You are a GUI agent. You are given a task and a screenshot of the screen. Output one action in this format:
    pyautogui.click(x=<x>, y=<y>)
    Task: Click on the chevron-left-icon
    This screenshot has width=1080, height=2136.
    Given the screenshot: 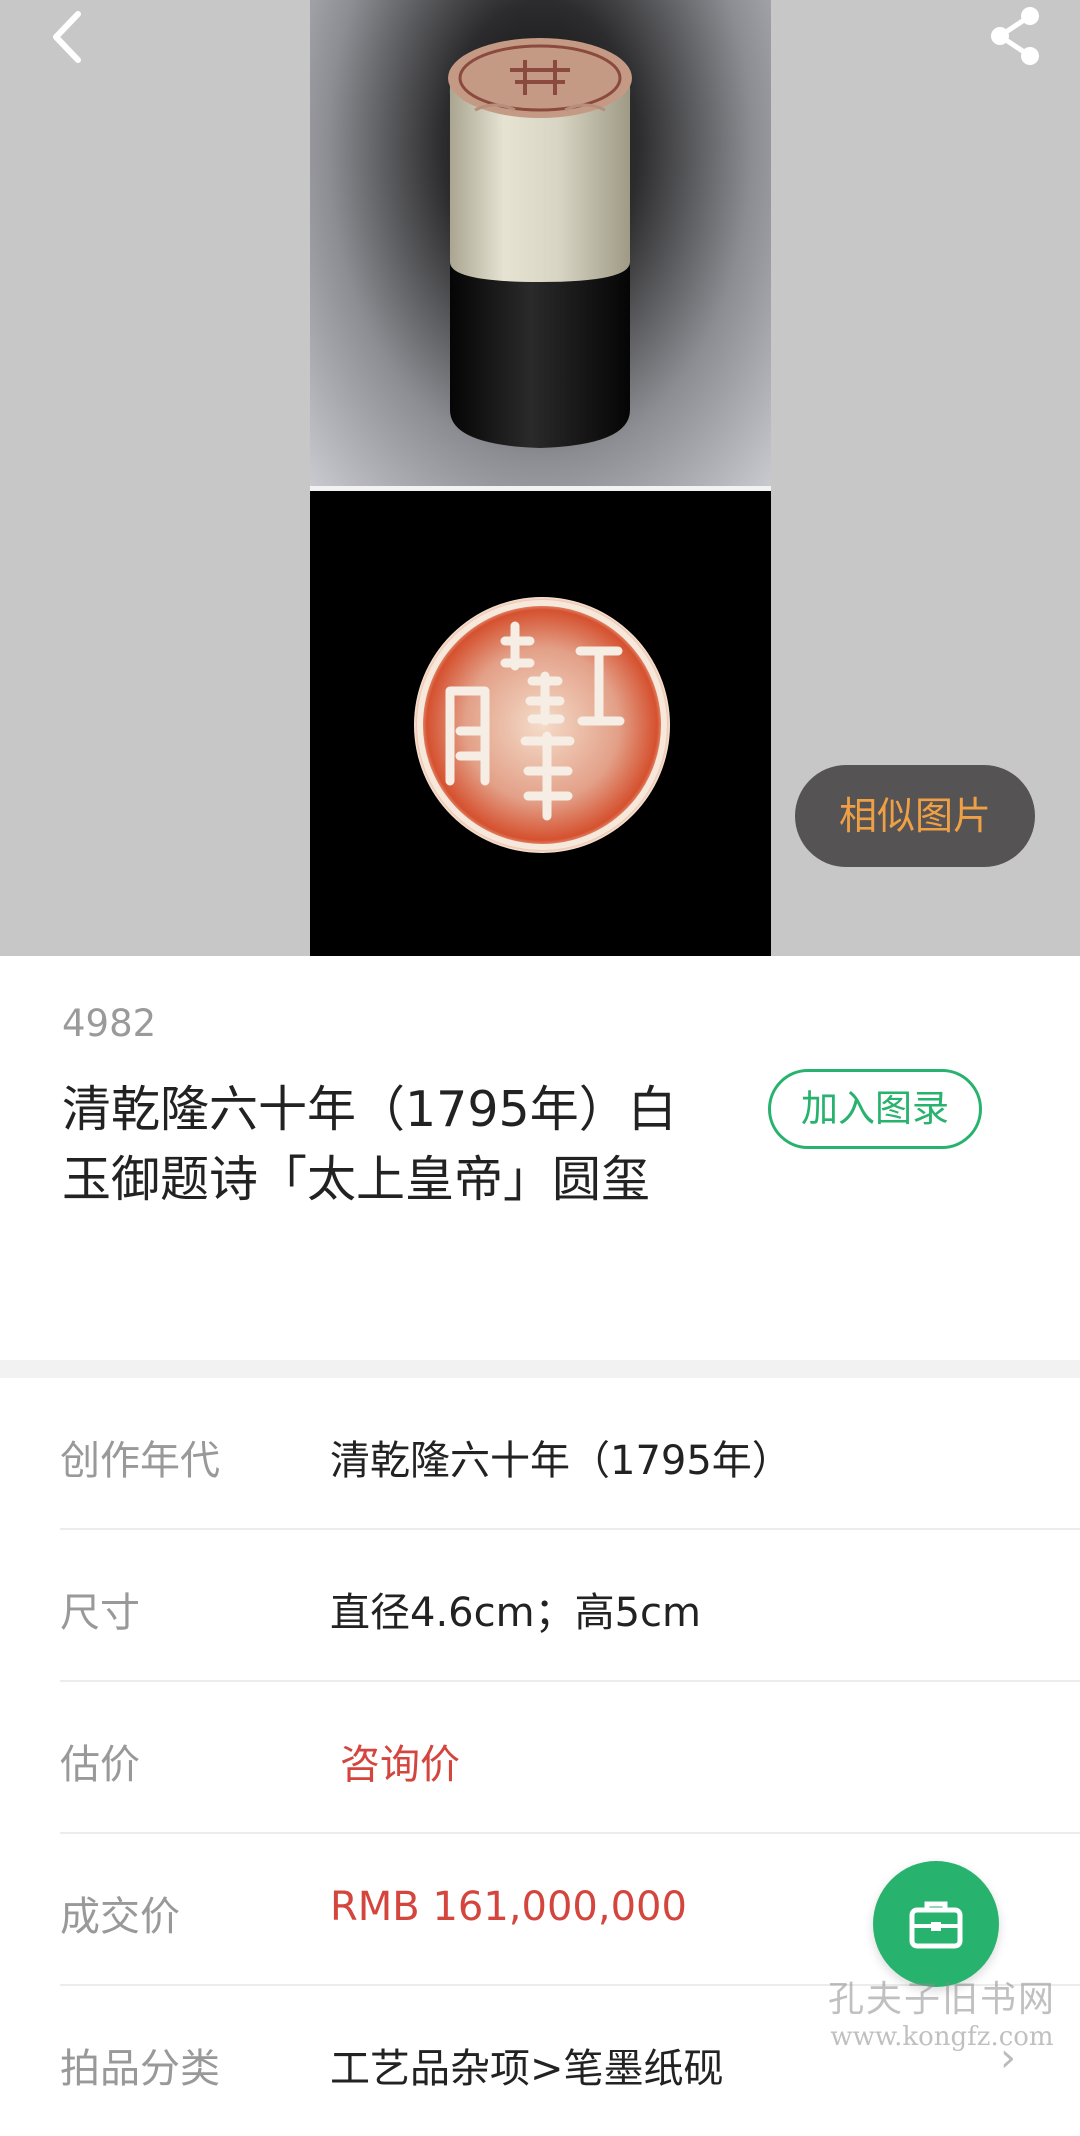 What is the action you would take?
    pyautogui.click(x=67, y=37)
    